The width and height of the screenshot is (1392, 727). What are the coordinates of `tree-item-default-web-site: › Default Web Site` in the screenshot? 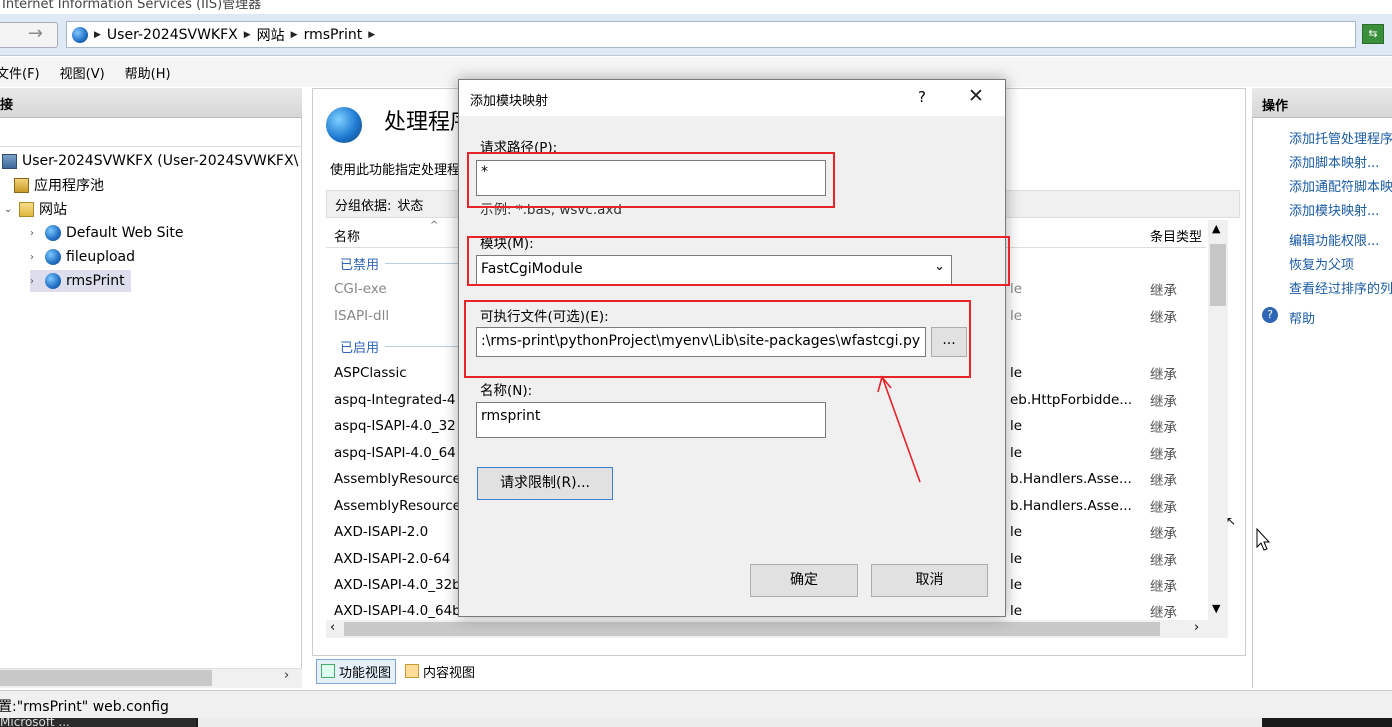 It's located at (106, 233).